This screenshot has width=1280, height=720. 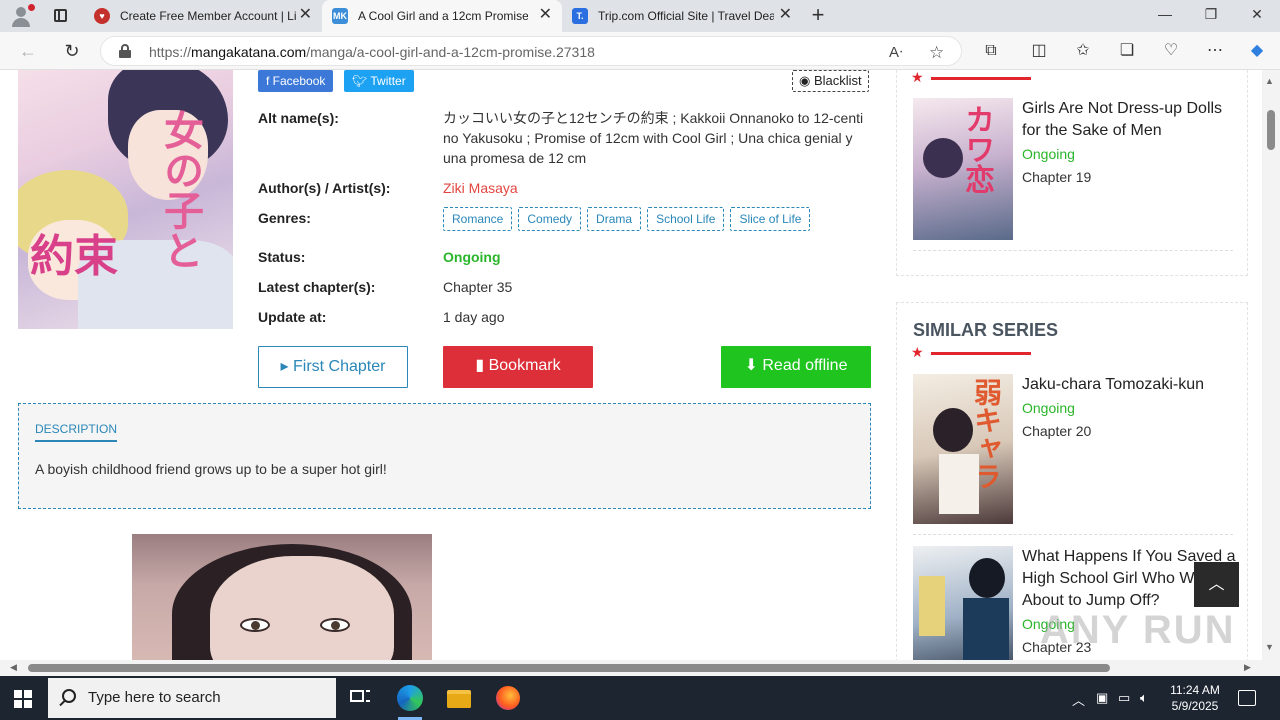 What do you see at coordinates (76, 432) in the screenshot?
I see `description-heading: DESCRIPTION` at bounding box center [76, 432].